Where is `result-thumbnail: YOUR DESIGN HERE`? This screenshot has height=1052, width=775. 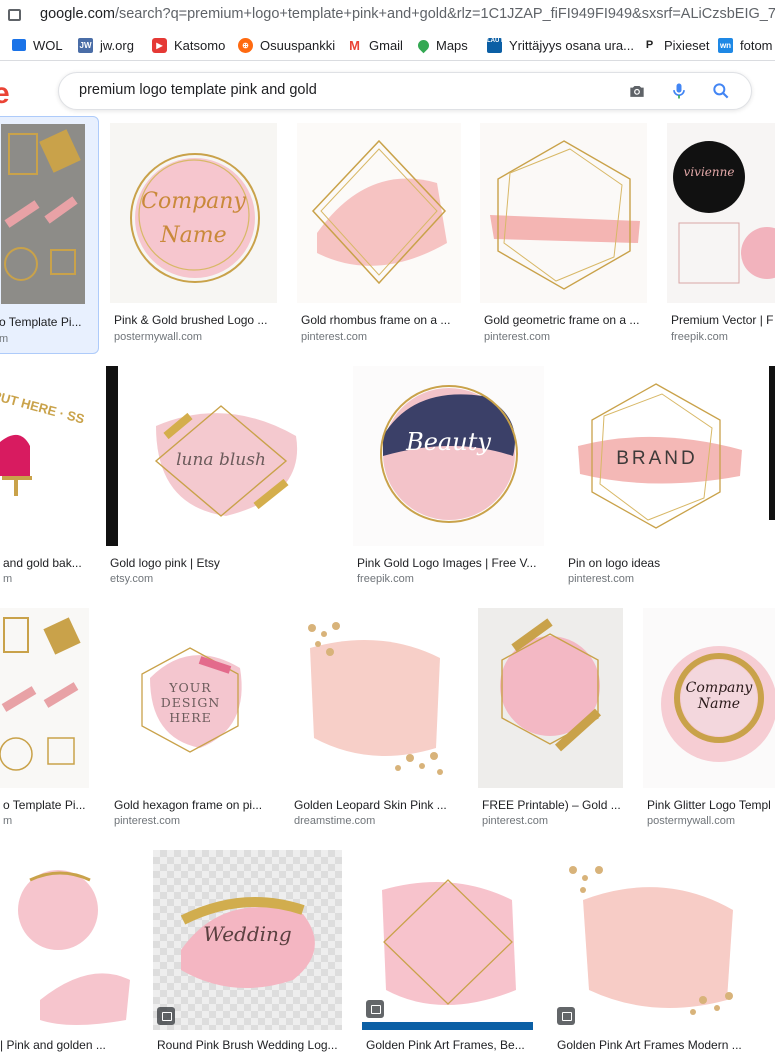
result-thumbnail: YOUR DESIGN HERE is located at coordinates (190, 698).